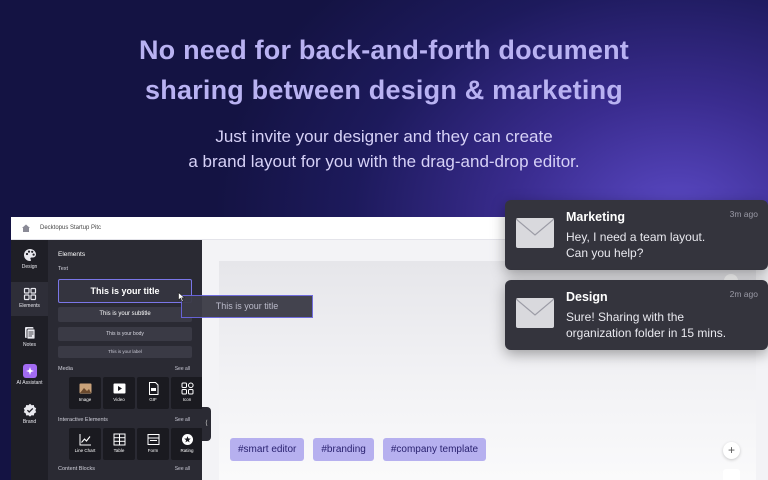 This screenshot has width=768, height=480. Describe the element at coordinates (119, 450) in the screenshot. I see `tile-label: Table` at that location.